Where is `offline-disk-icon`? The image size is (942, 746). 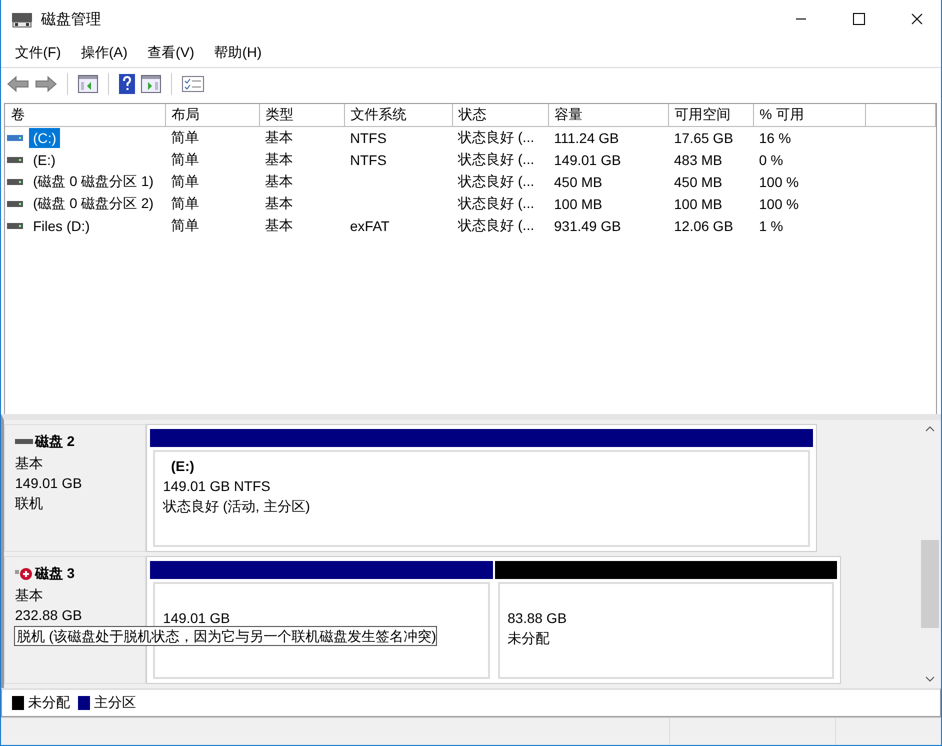
offline-disk-icon is located at coordinates (24, 574).